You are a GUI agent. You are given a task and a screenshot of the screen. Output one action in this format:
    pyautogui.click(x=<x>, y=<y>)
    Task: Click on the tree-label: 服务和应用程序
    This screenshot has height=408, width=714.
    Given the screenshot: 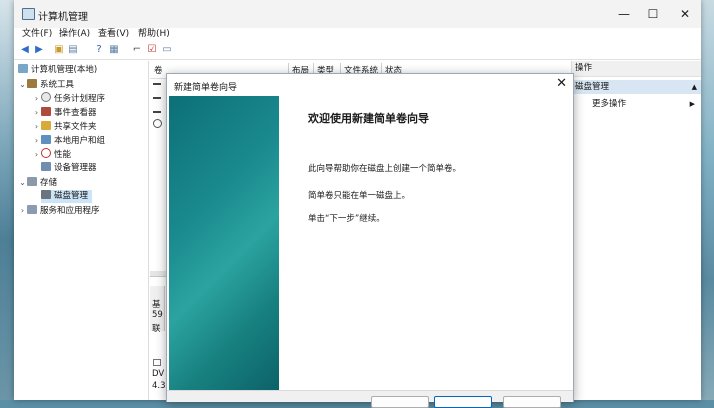 What is the action you would take?
    pyautogui.click(x=70, y=211)
    